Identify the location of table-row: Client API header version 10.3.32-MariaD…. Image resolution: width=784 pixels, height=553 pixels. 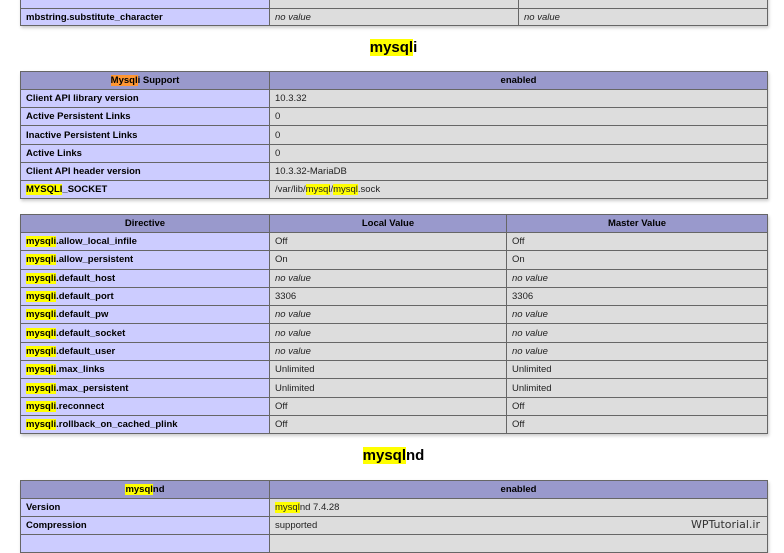
(394, 171).